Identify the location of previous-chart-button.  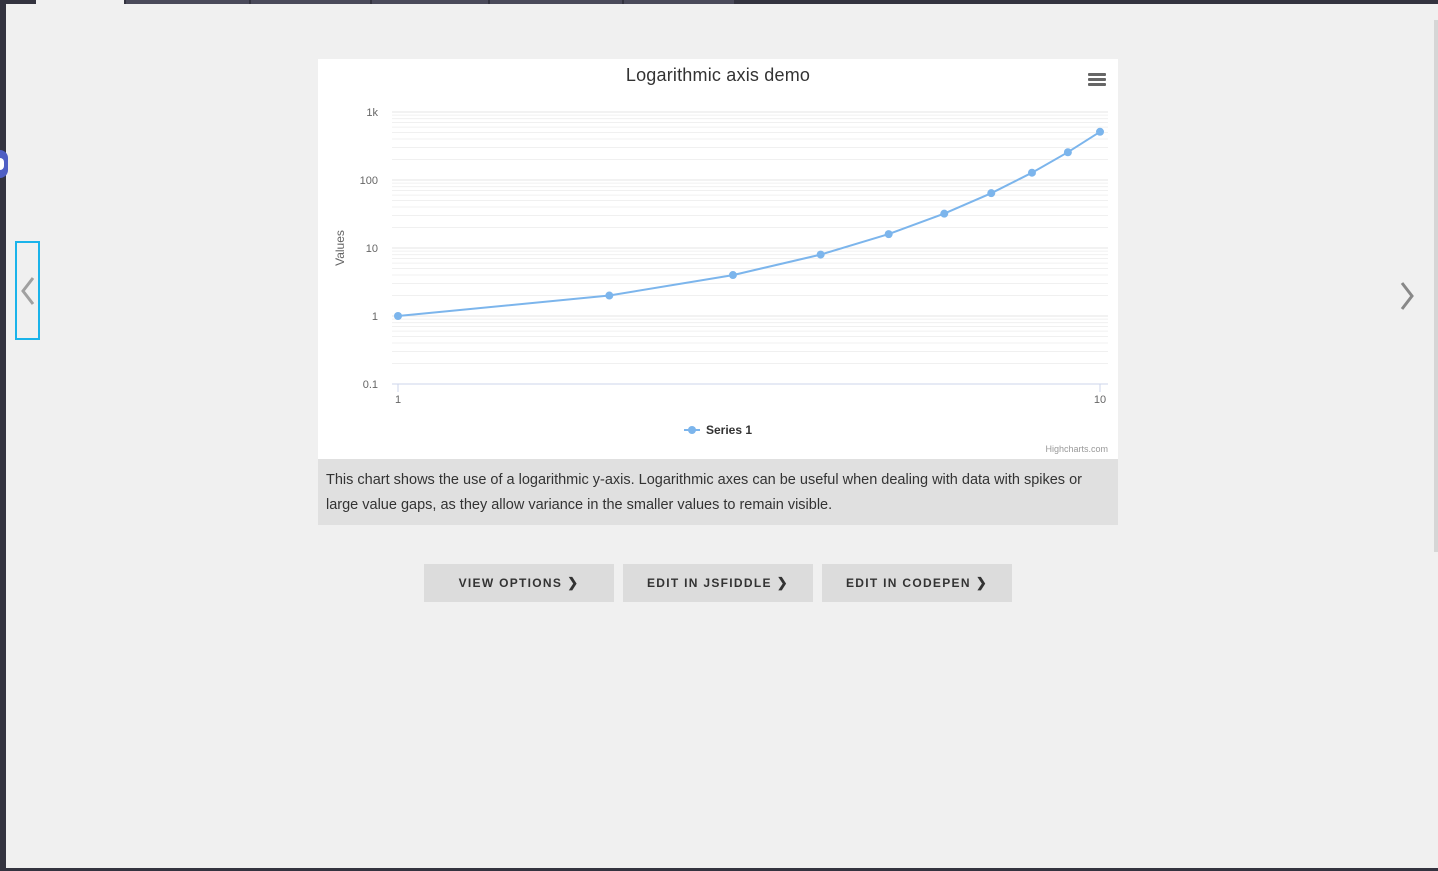
(27, 290).